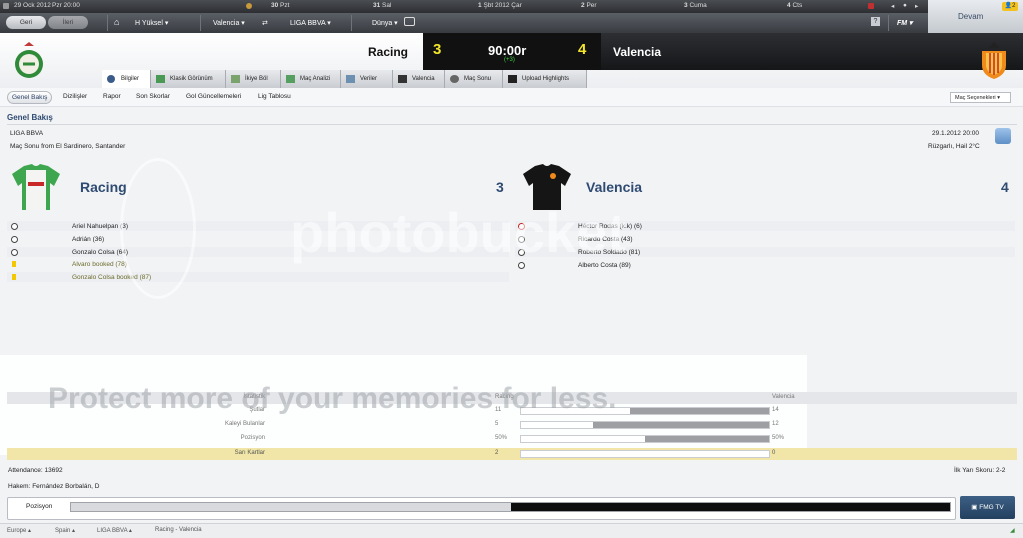 This screenshot has width=1023, height=538. I want to click on stat-row-on-target: Kaleyi Bulanlar 5 12, so click(501, 425).